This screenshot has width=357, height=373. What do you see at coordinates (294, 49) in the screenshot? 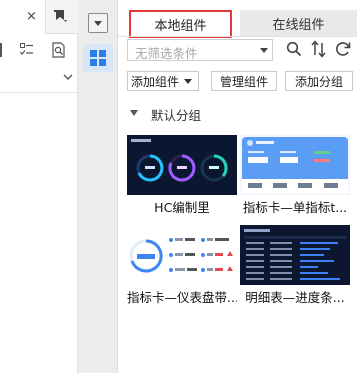
I see `search-icon` at bounding box center [294, 49].